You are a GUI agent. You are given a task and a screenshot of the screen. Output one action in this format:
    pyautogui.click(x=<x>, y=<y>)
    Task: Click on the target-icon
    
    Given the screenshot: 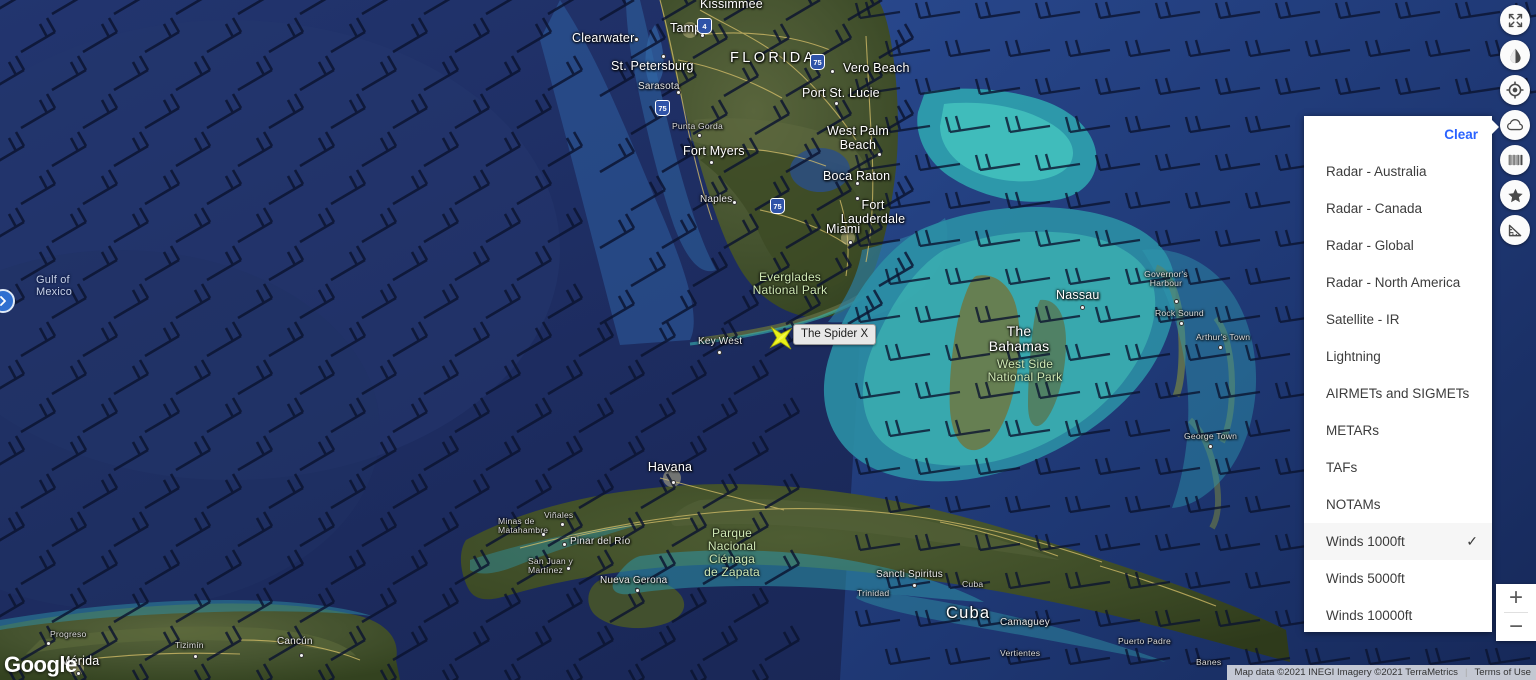 What is the action you would take?
    pyautogui.click(x=1515, y=90)
    